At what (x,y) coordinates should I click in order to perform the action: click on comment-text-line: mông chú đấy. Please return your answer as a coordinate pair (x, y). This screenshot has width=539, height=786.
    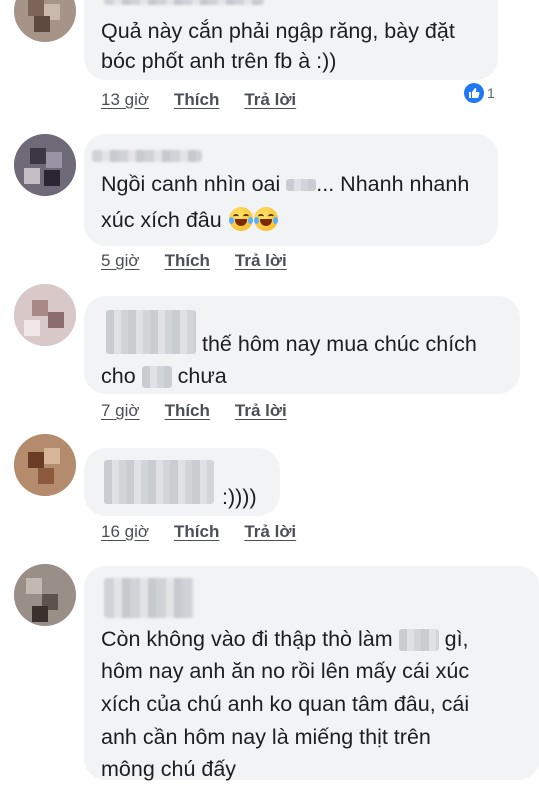
    Looking at the image, I should click on (169, 769).